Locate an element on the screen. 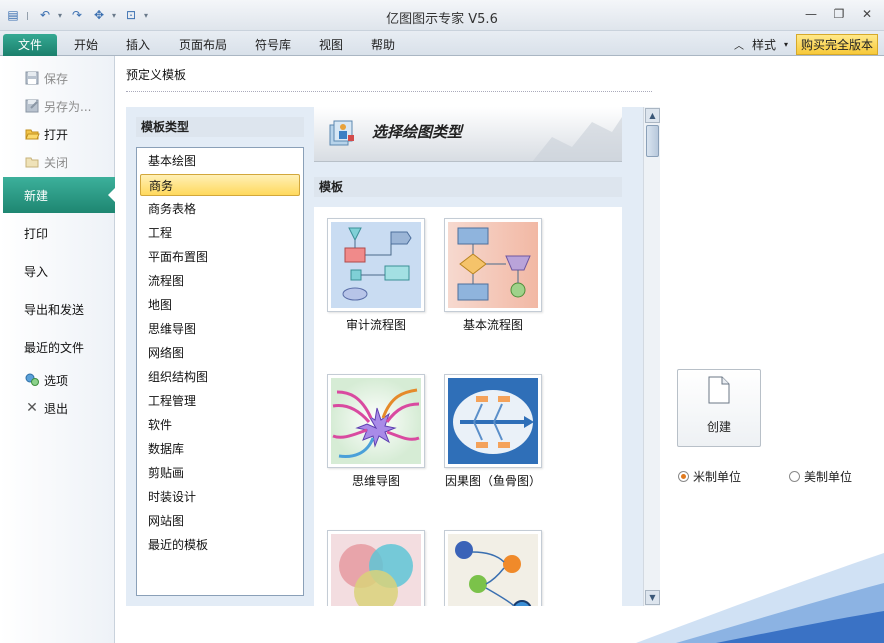 This screenshot has width=884, height=643. category-item: 商务 is located at coordinates (220, 185).